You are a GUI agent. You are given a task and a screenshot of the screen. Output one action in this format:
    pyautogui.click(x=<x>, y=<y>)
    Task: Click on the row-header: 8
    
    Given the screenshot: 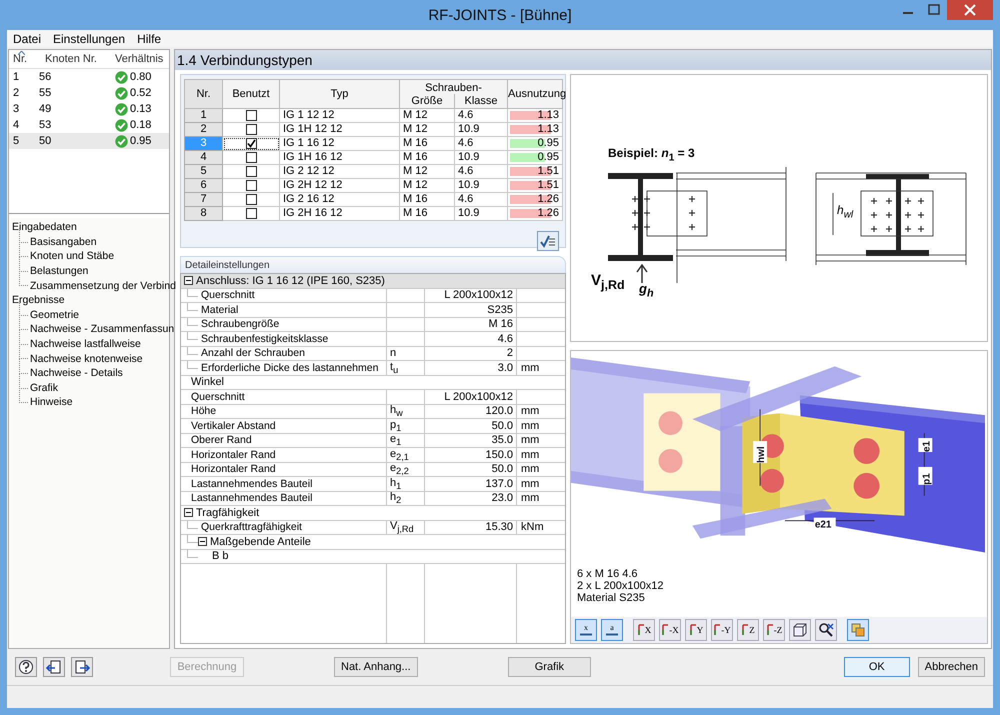 What is the action you would take?
    pyautogui.click(x=203, y=213)
    